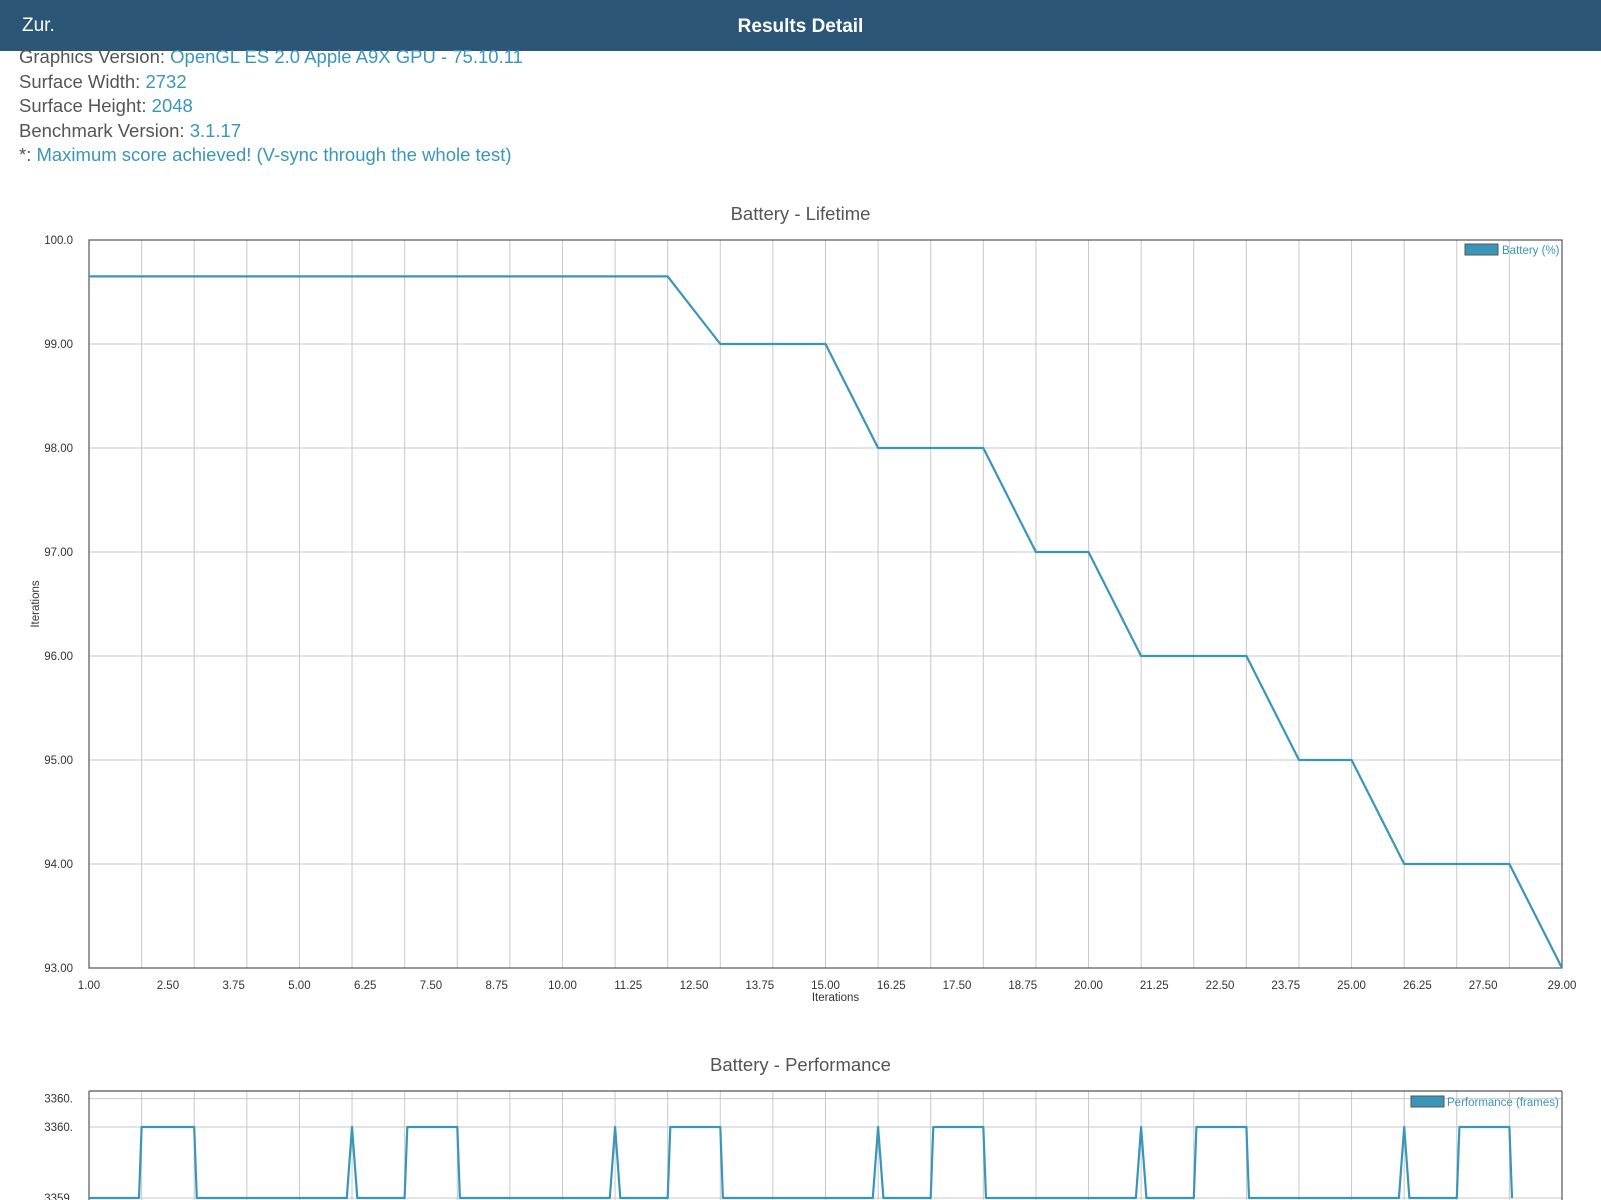 The image size is (1601, 1200). What do you see at coordinates (759, 986) in the screenshot?
I see `x-tick-label: 13.75` at bounding box center [759, 986].